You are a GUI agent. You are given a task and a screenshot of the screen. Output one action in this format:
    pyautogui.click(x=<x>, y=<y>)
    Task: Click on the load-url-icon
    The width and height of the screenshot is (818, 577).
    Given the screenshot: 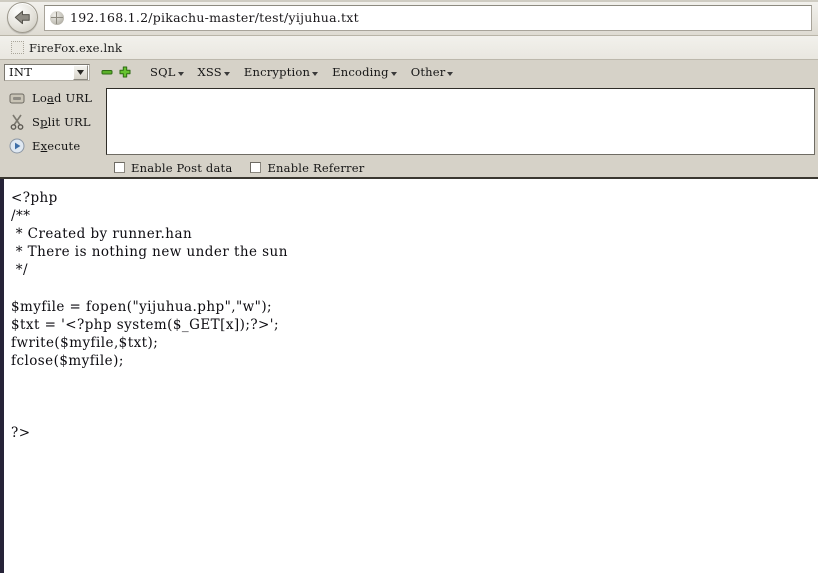 What is the action you would take?
    pyautogui.click(x=17, y=98)
    